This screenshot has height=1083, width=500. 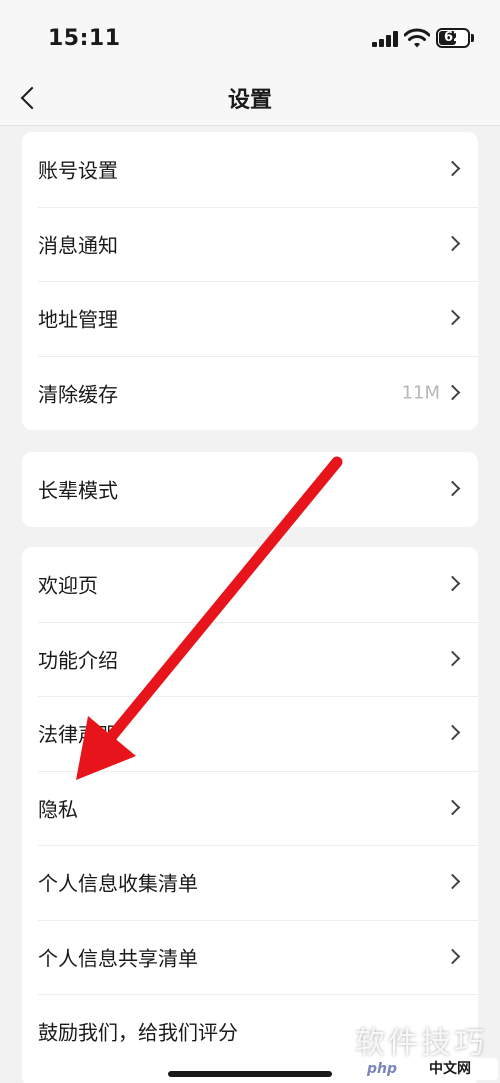 I want to click on settings-item-label: 隐私, so click(x=58, y=809).